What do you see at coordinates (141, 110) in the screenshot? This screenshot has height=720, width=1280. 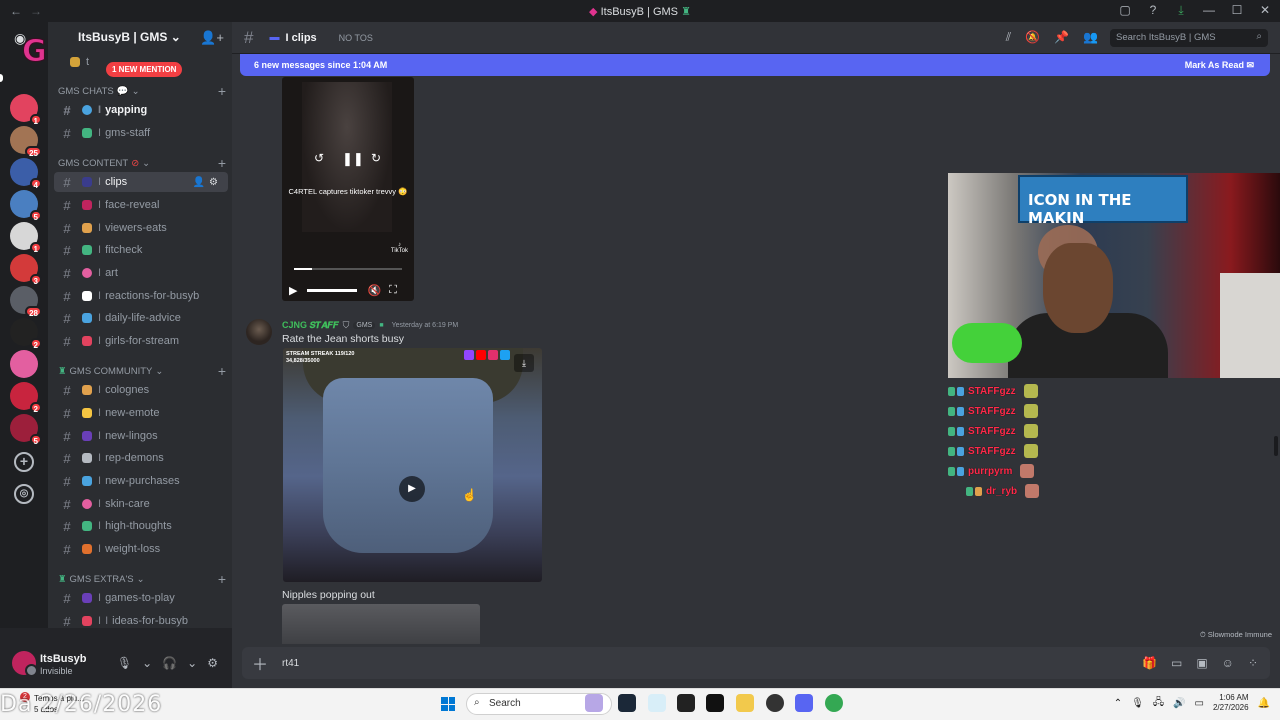 I see `channel-yapping: # Iyapping` at bounding box center [141, 110].